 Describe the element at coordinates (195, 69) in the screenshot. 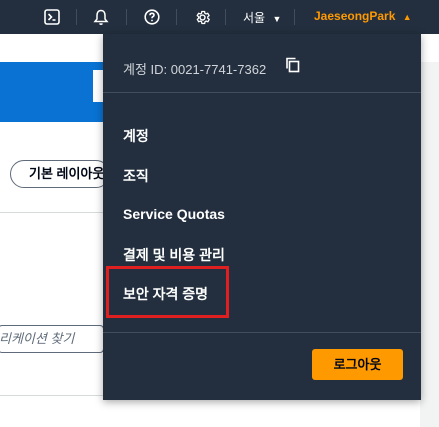

I see `account-id: 계정 ID: 0021-7741-7362` at that location.